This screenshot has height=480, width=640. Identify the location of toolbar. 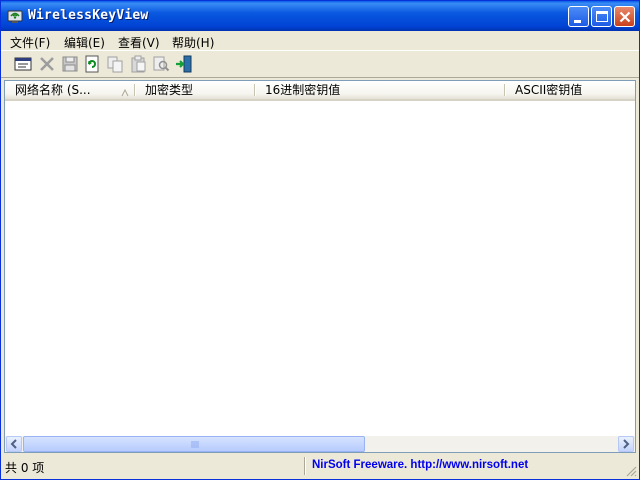
(320, 64).